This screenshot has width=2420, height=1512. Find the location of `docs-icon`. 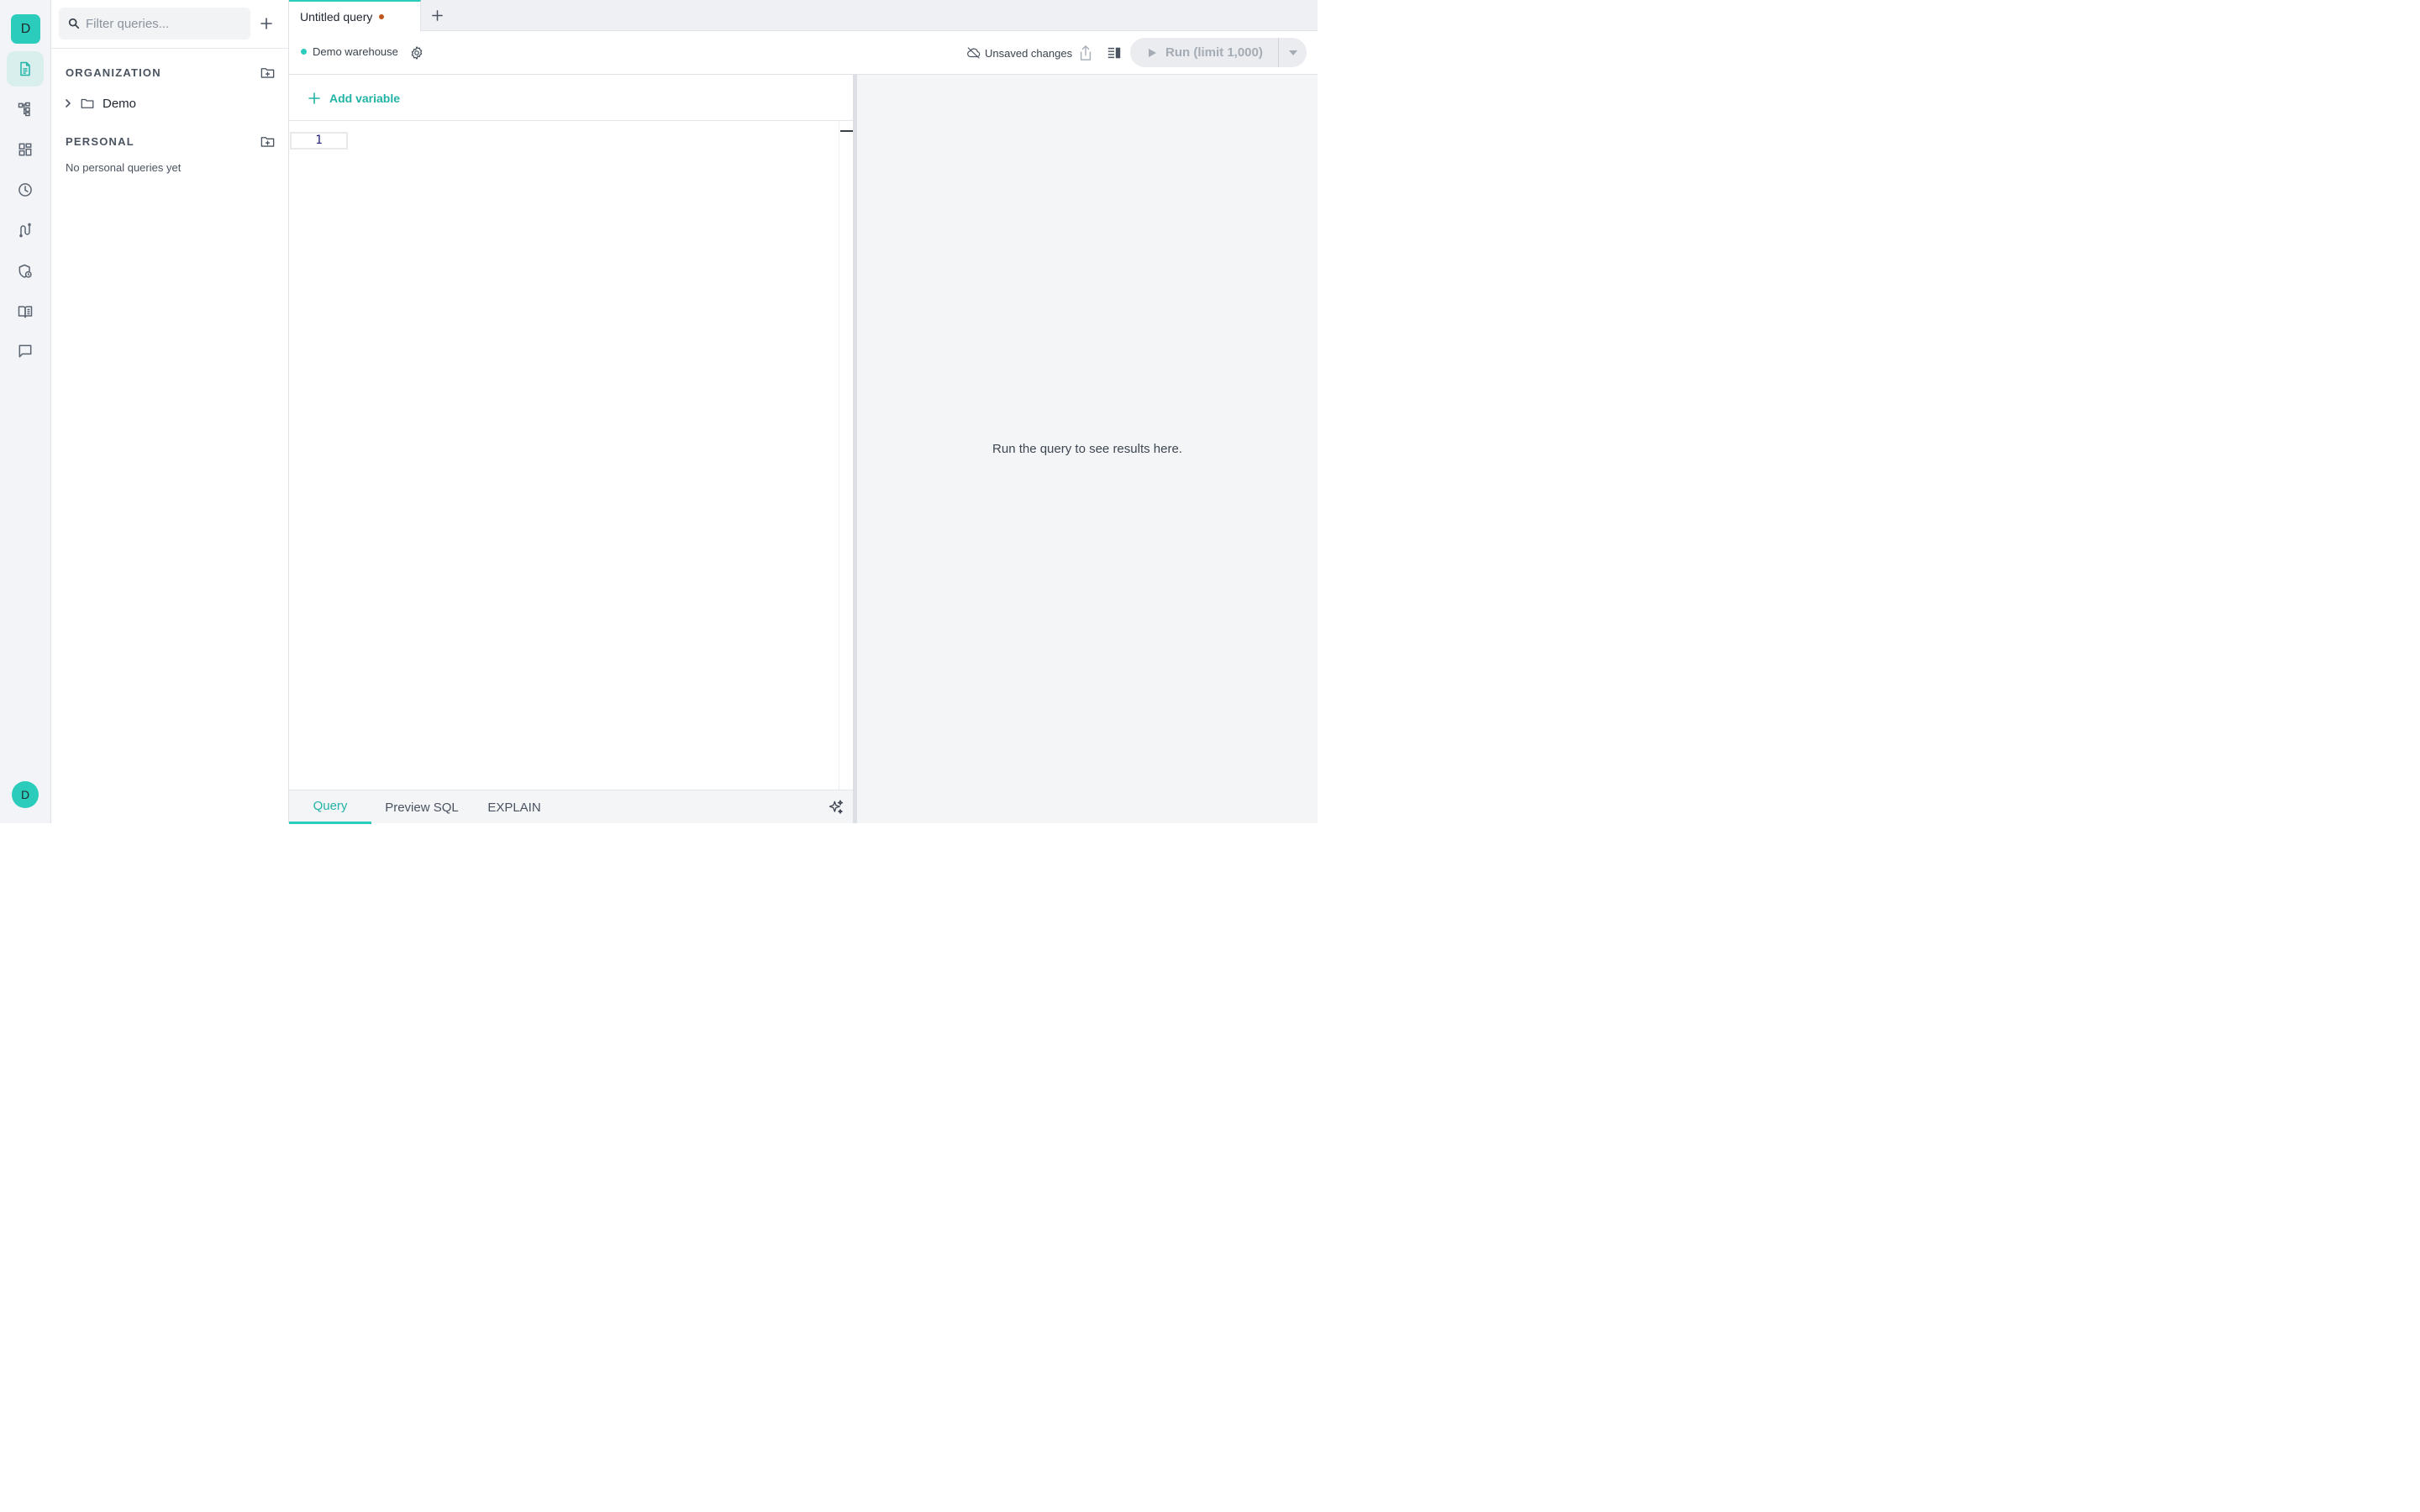

docs-icon is located at coordinates (25, 312).